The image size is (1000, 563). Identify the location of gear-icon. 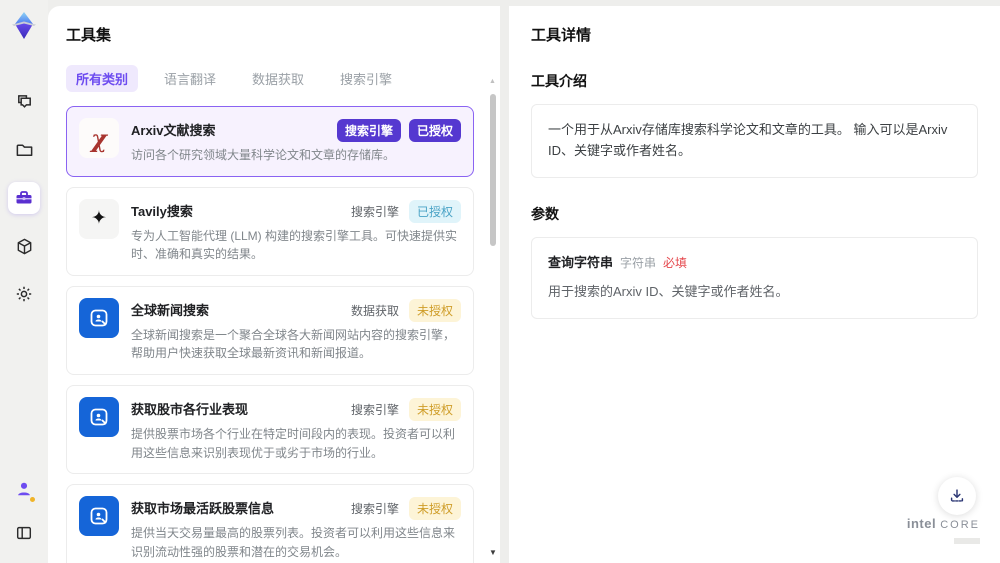
(24, 294).